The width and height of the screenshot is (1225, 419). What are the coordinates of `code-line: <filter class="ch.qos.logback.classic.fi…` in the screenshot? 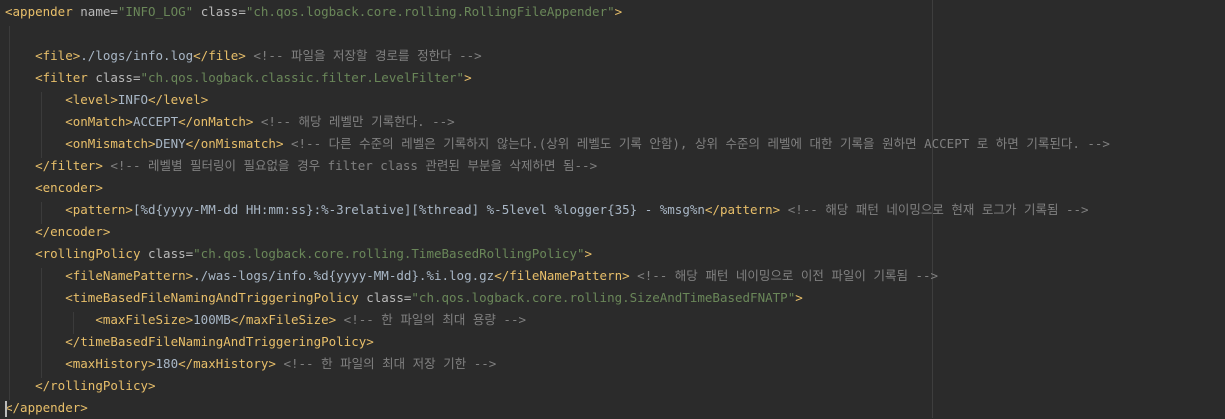 It's located at (238, 78).